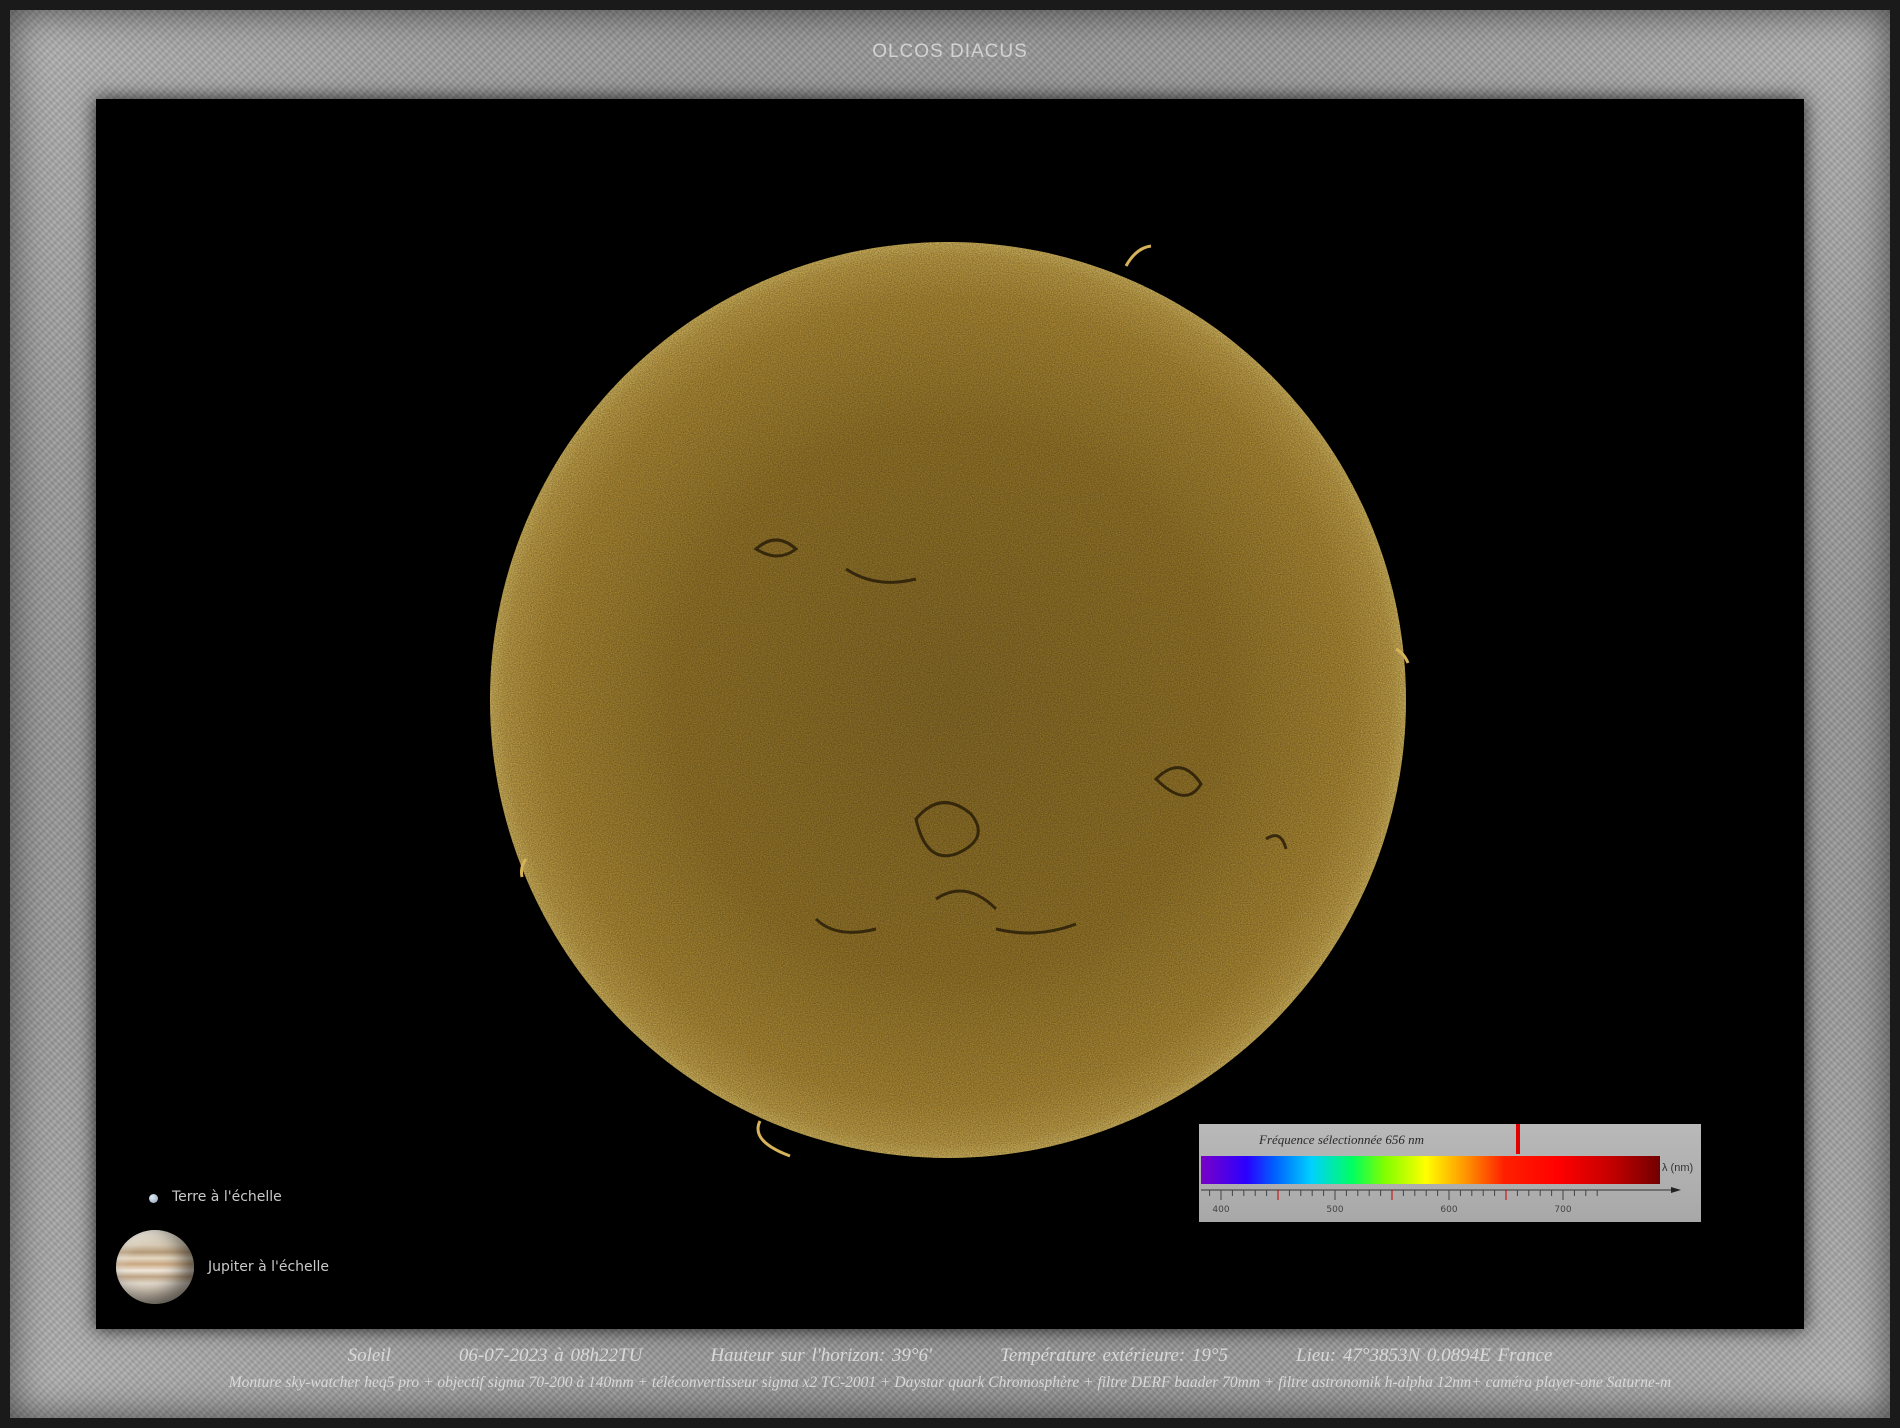 The image size is (1900, 1428). What do you see at coordinates (550, 1355) in the screenshot?
I see `info-datetime: 06-07-2023 à 08h22TU` at bounding box center [550, 1355].